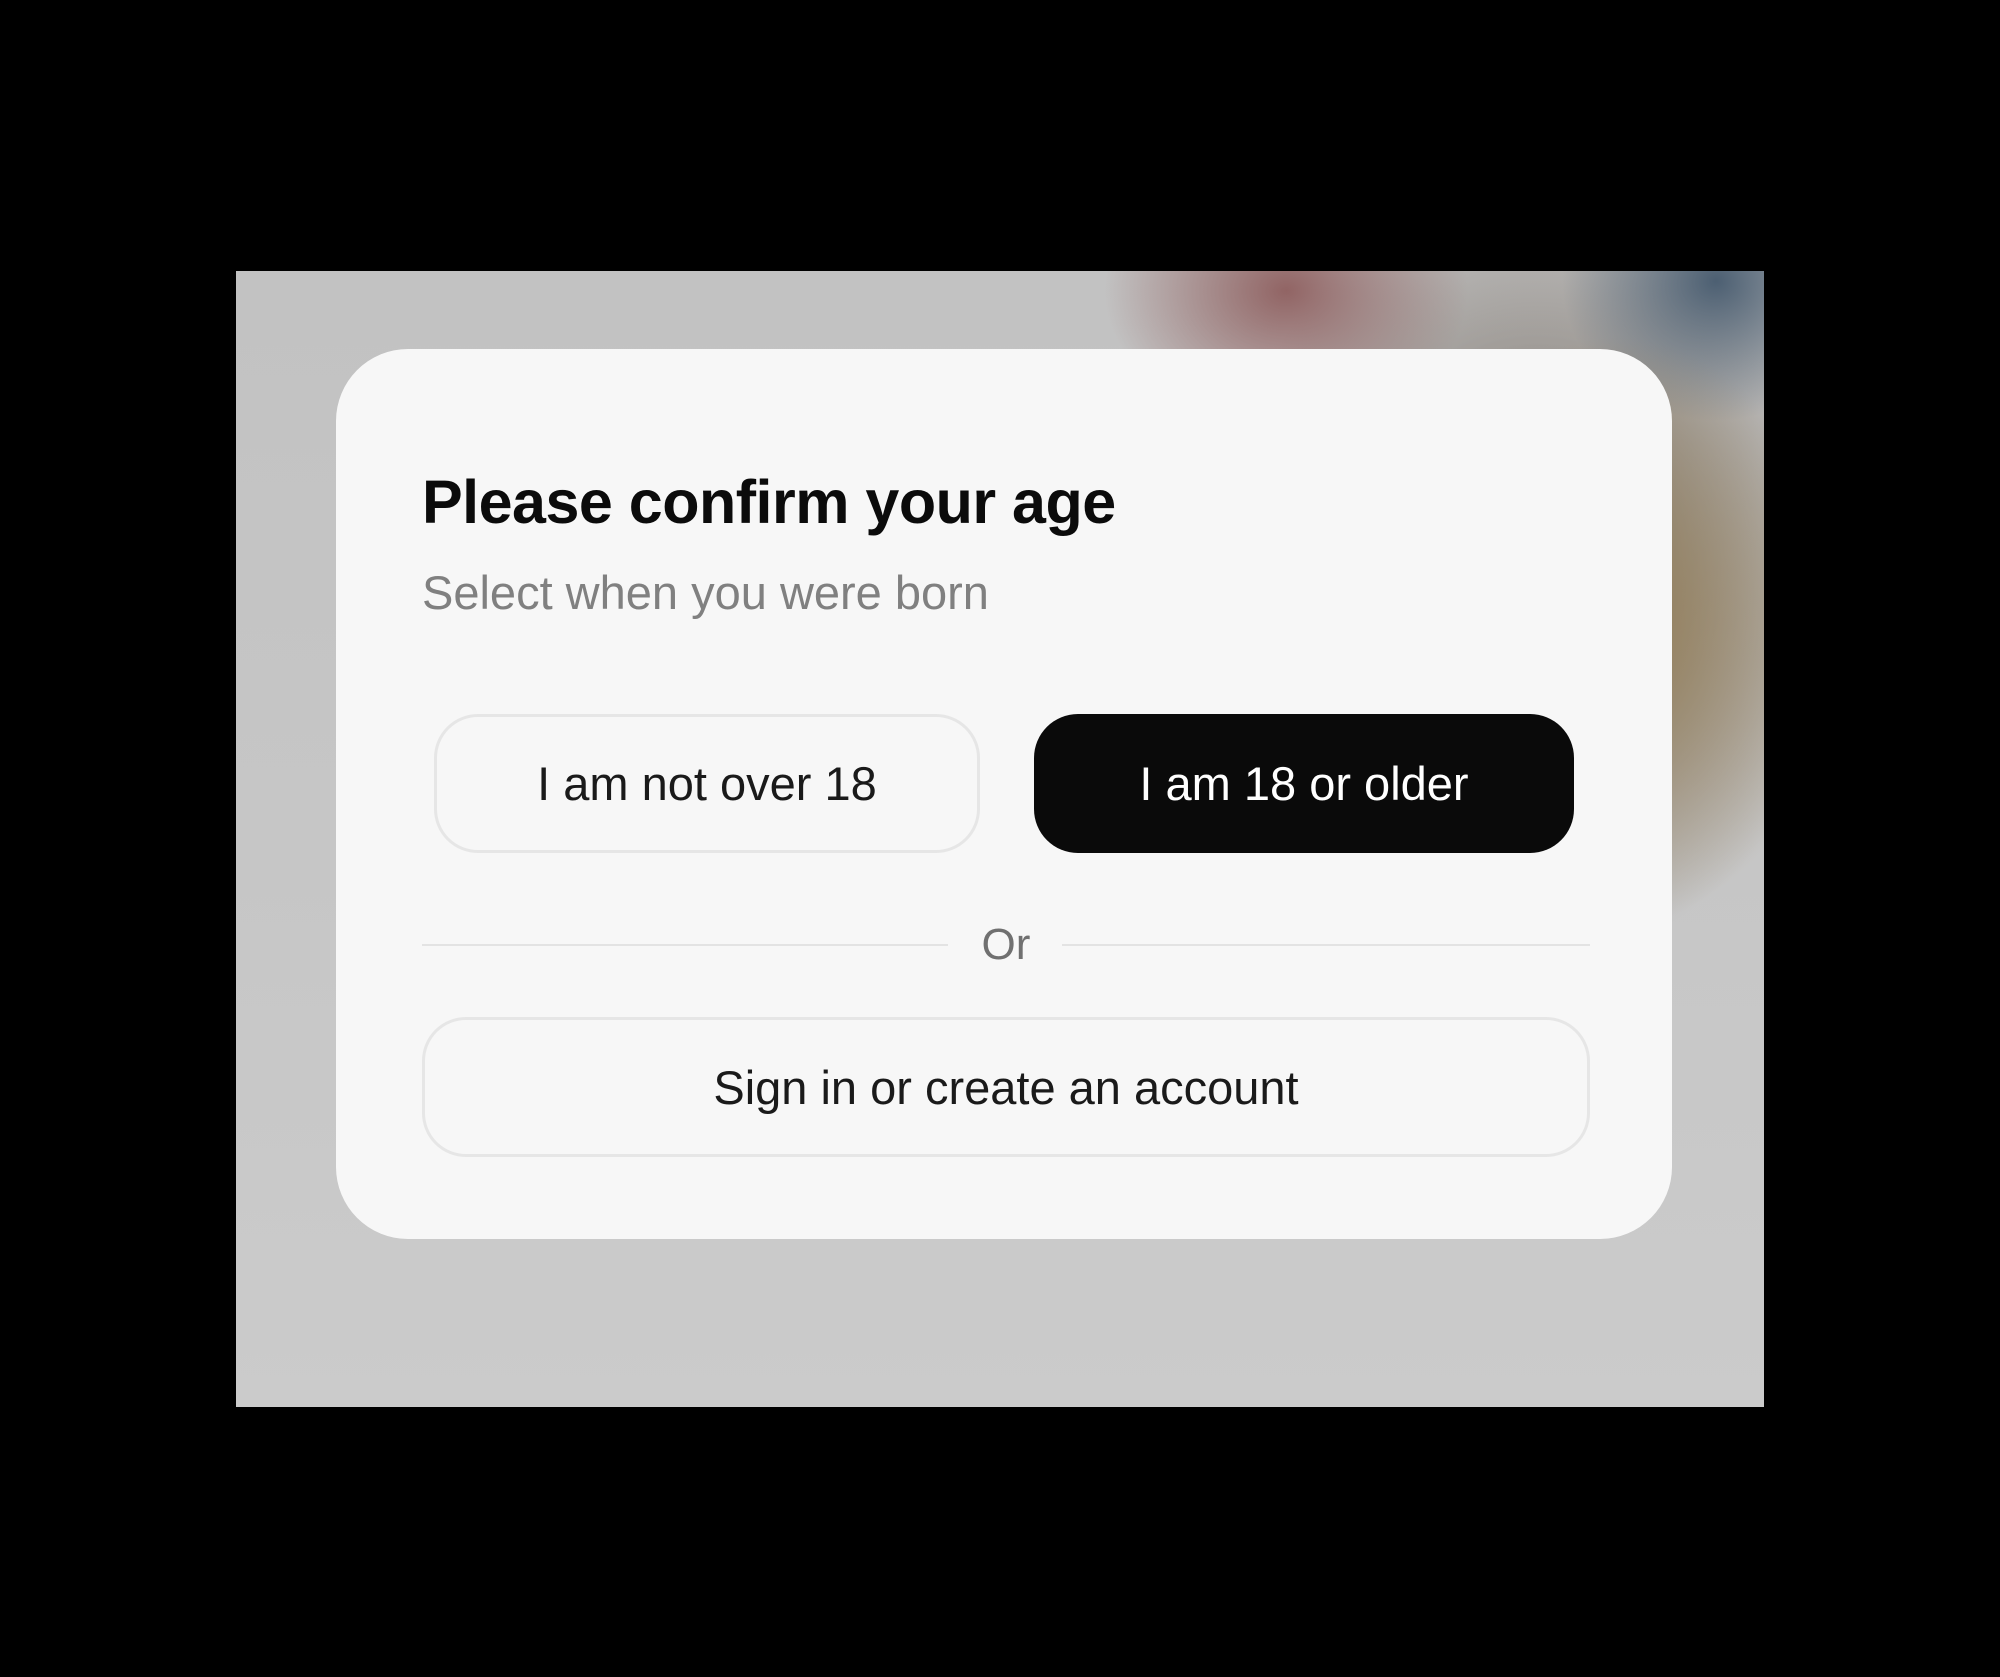  What do you see at coordinates (1006, 945) in the screenshot?
I see `or-divider: Or` at bounding box center [1006, 945].